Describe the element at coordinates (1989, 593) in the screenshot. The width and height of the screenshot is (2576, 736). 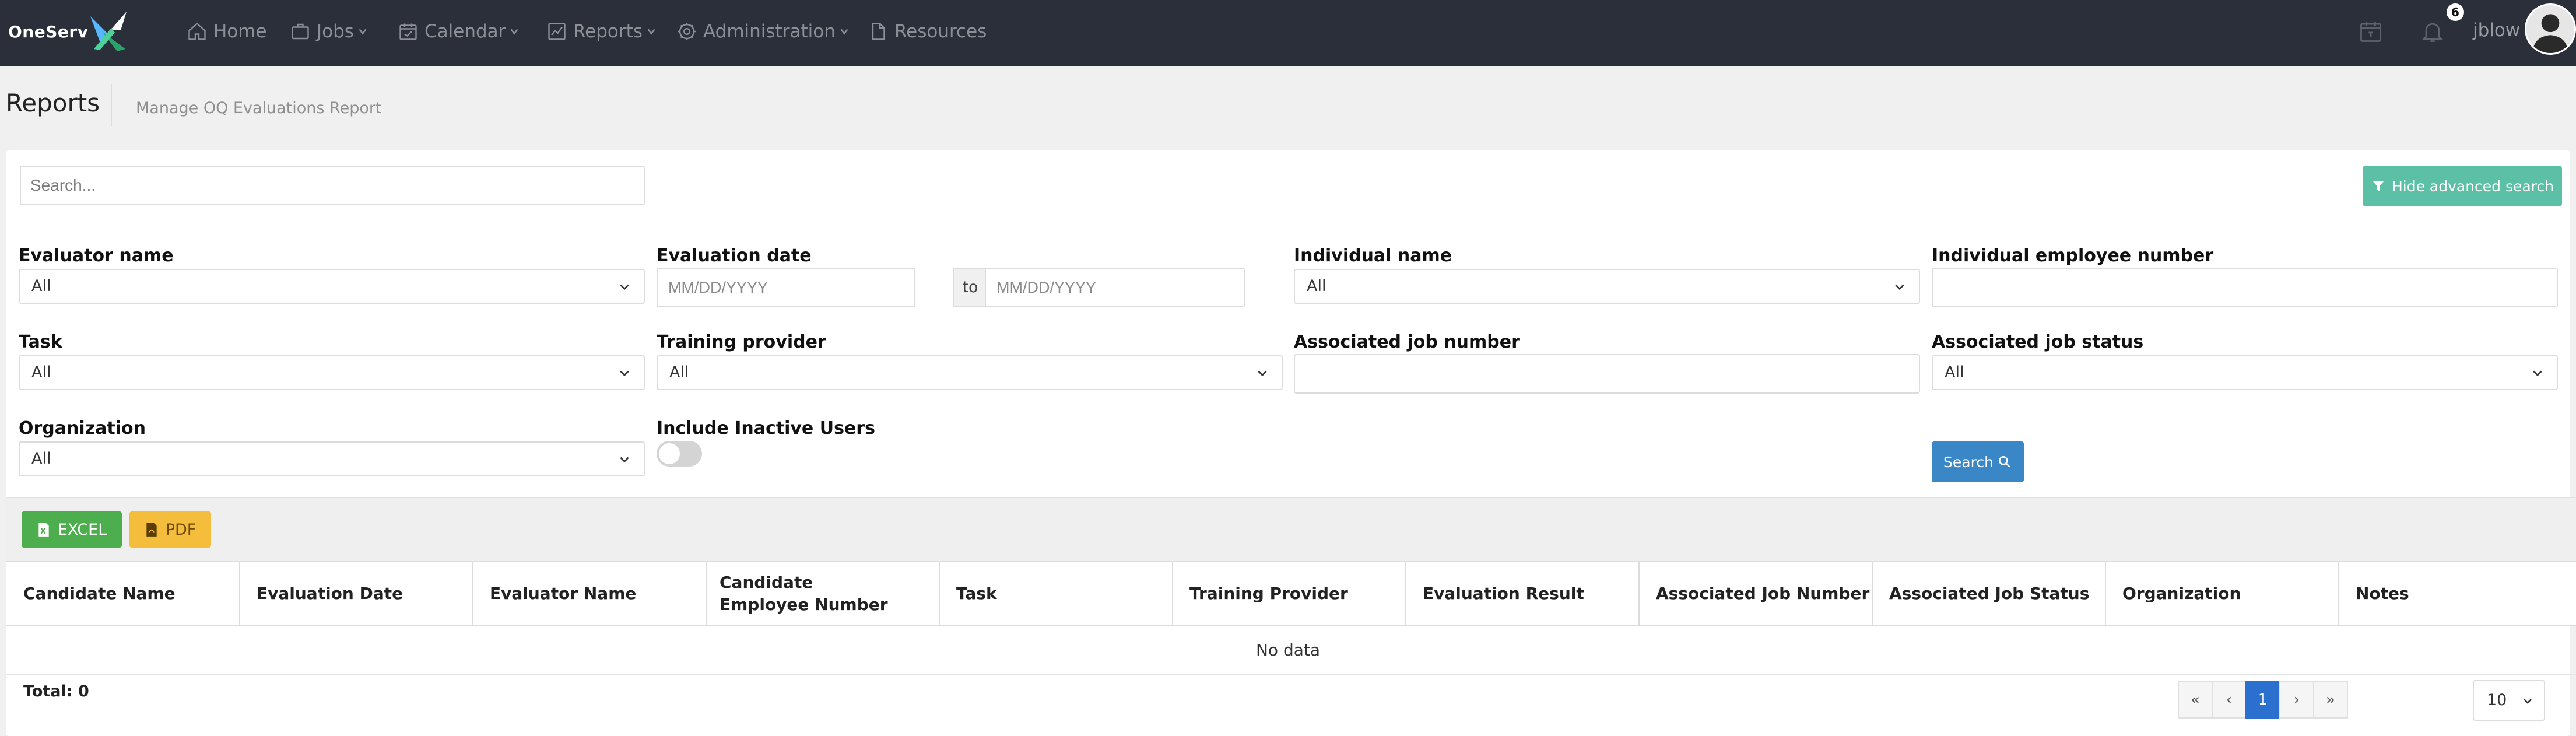
I see `column-header: Associated Job Status` at that location.